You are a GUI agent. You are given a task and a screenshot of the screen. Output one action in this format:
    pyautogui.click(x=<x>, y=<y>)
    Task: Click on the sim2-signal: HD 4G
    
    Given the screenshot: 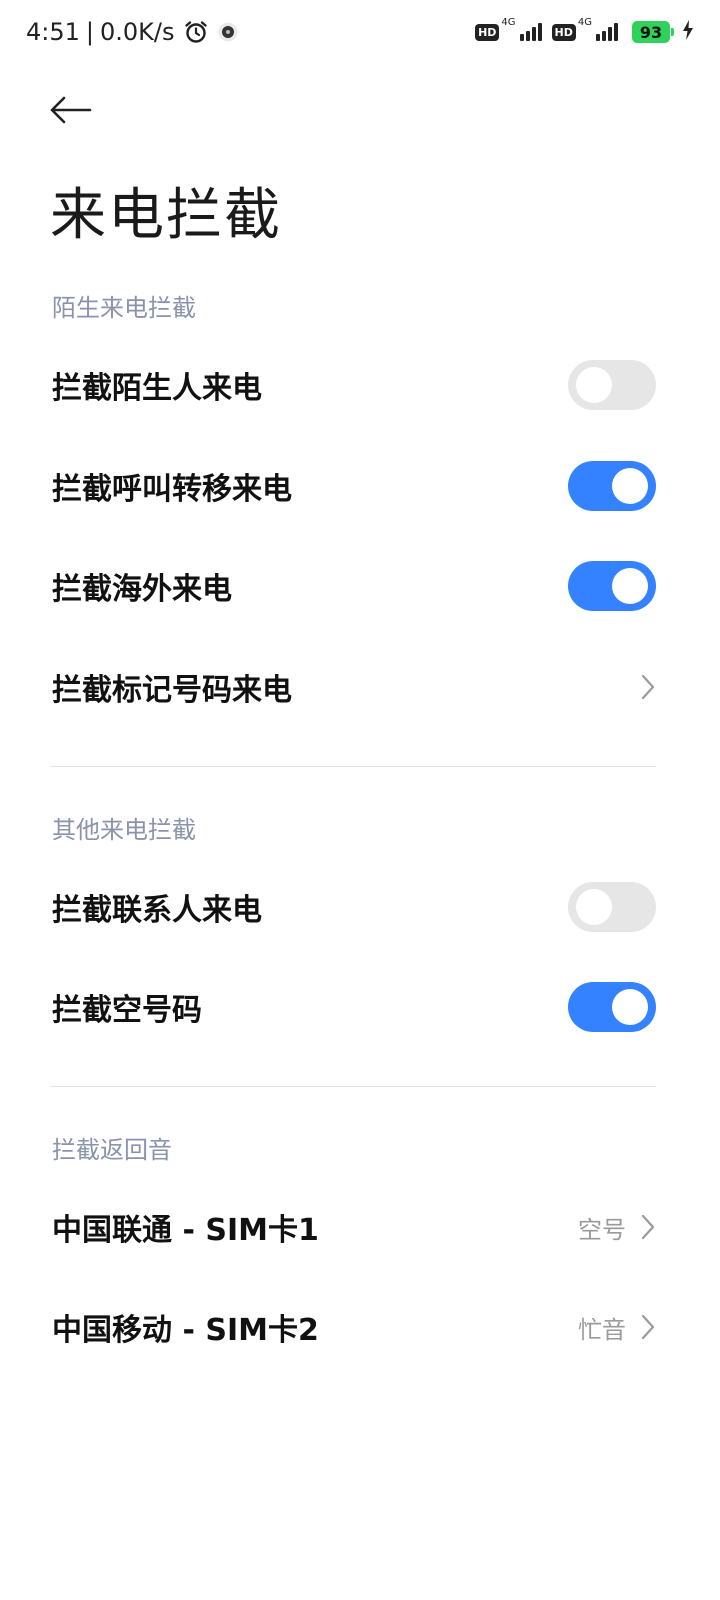 What is the action you would take?
    pyautogui.click(x=584, y=29)
    